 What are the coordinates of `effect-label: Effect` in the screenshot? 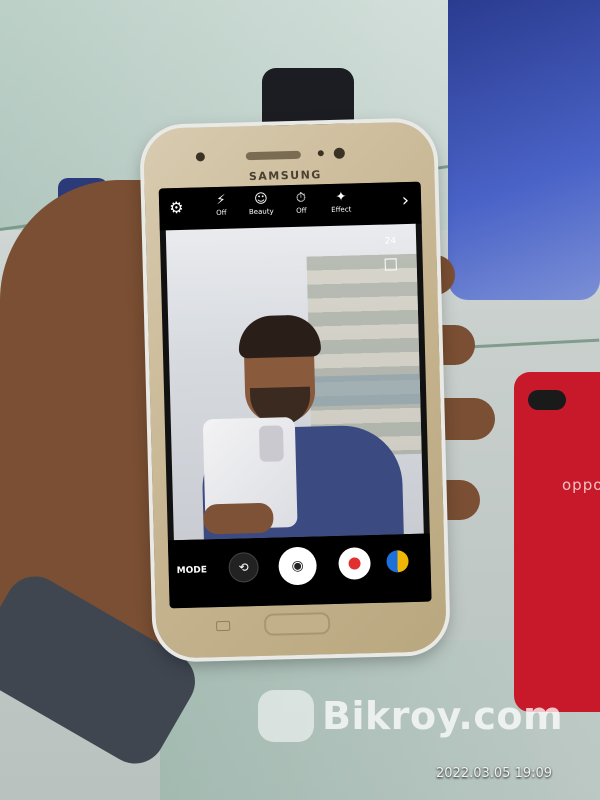 It's located at (341, 209).